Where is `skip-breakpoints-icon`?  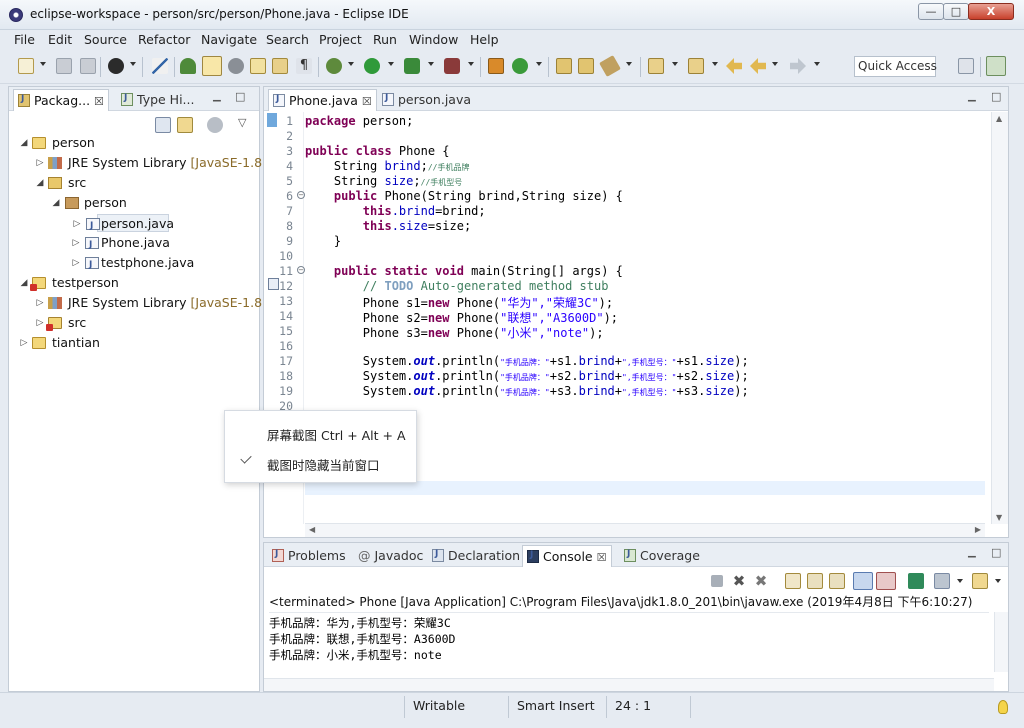 skip-breakpoints-icon is located at coordinates (160, 66).